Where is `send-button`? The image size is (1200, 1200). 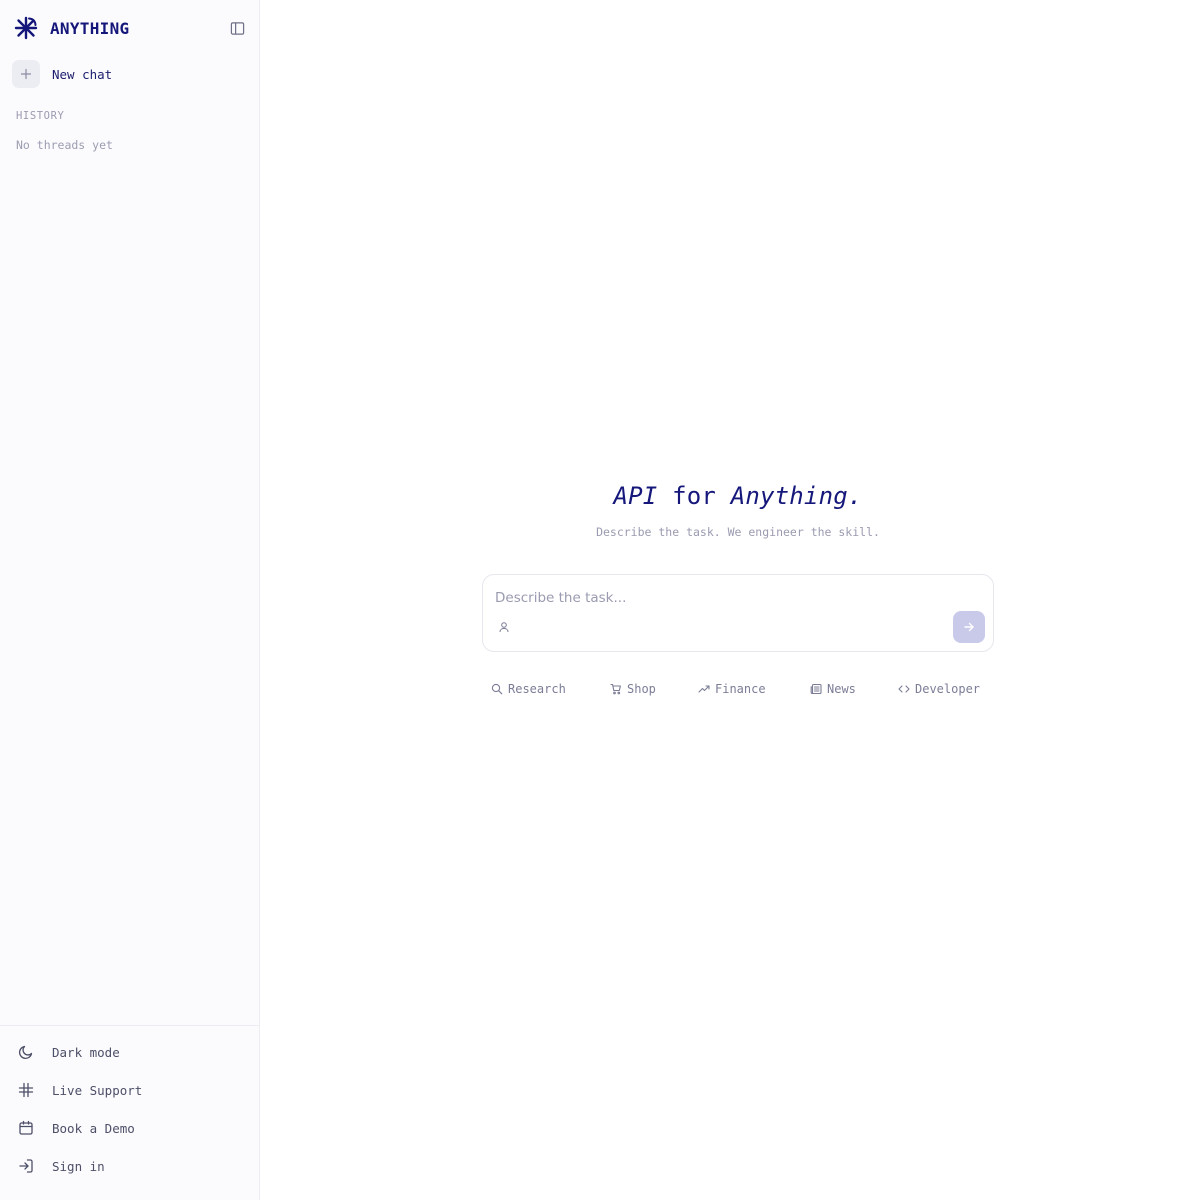 send-button is located at coordinates (969, 627).